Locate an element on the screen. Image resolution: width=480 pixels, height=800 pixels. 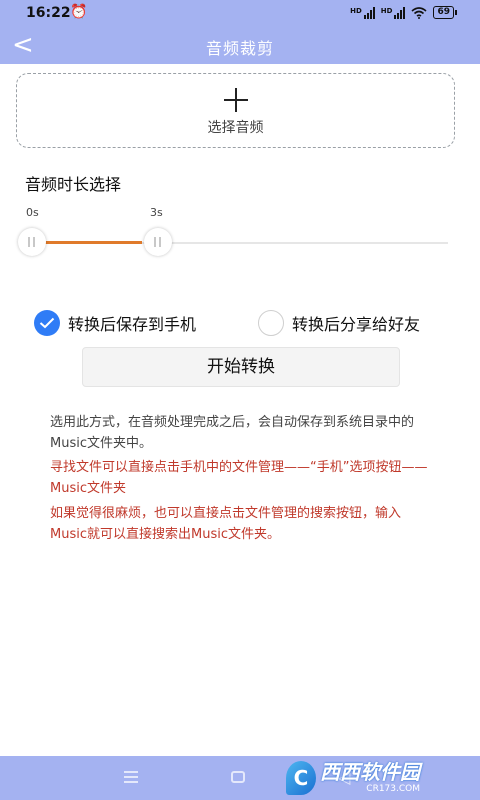
page-title: 音频裁剪 is located at coordinates (239, 48).